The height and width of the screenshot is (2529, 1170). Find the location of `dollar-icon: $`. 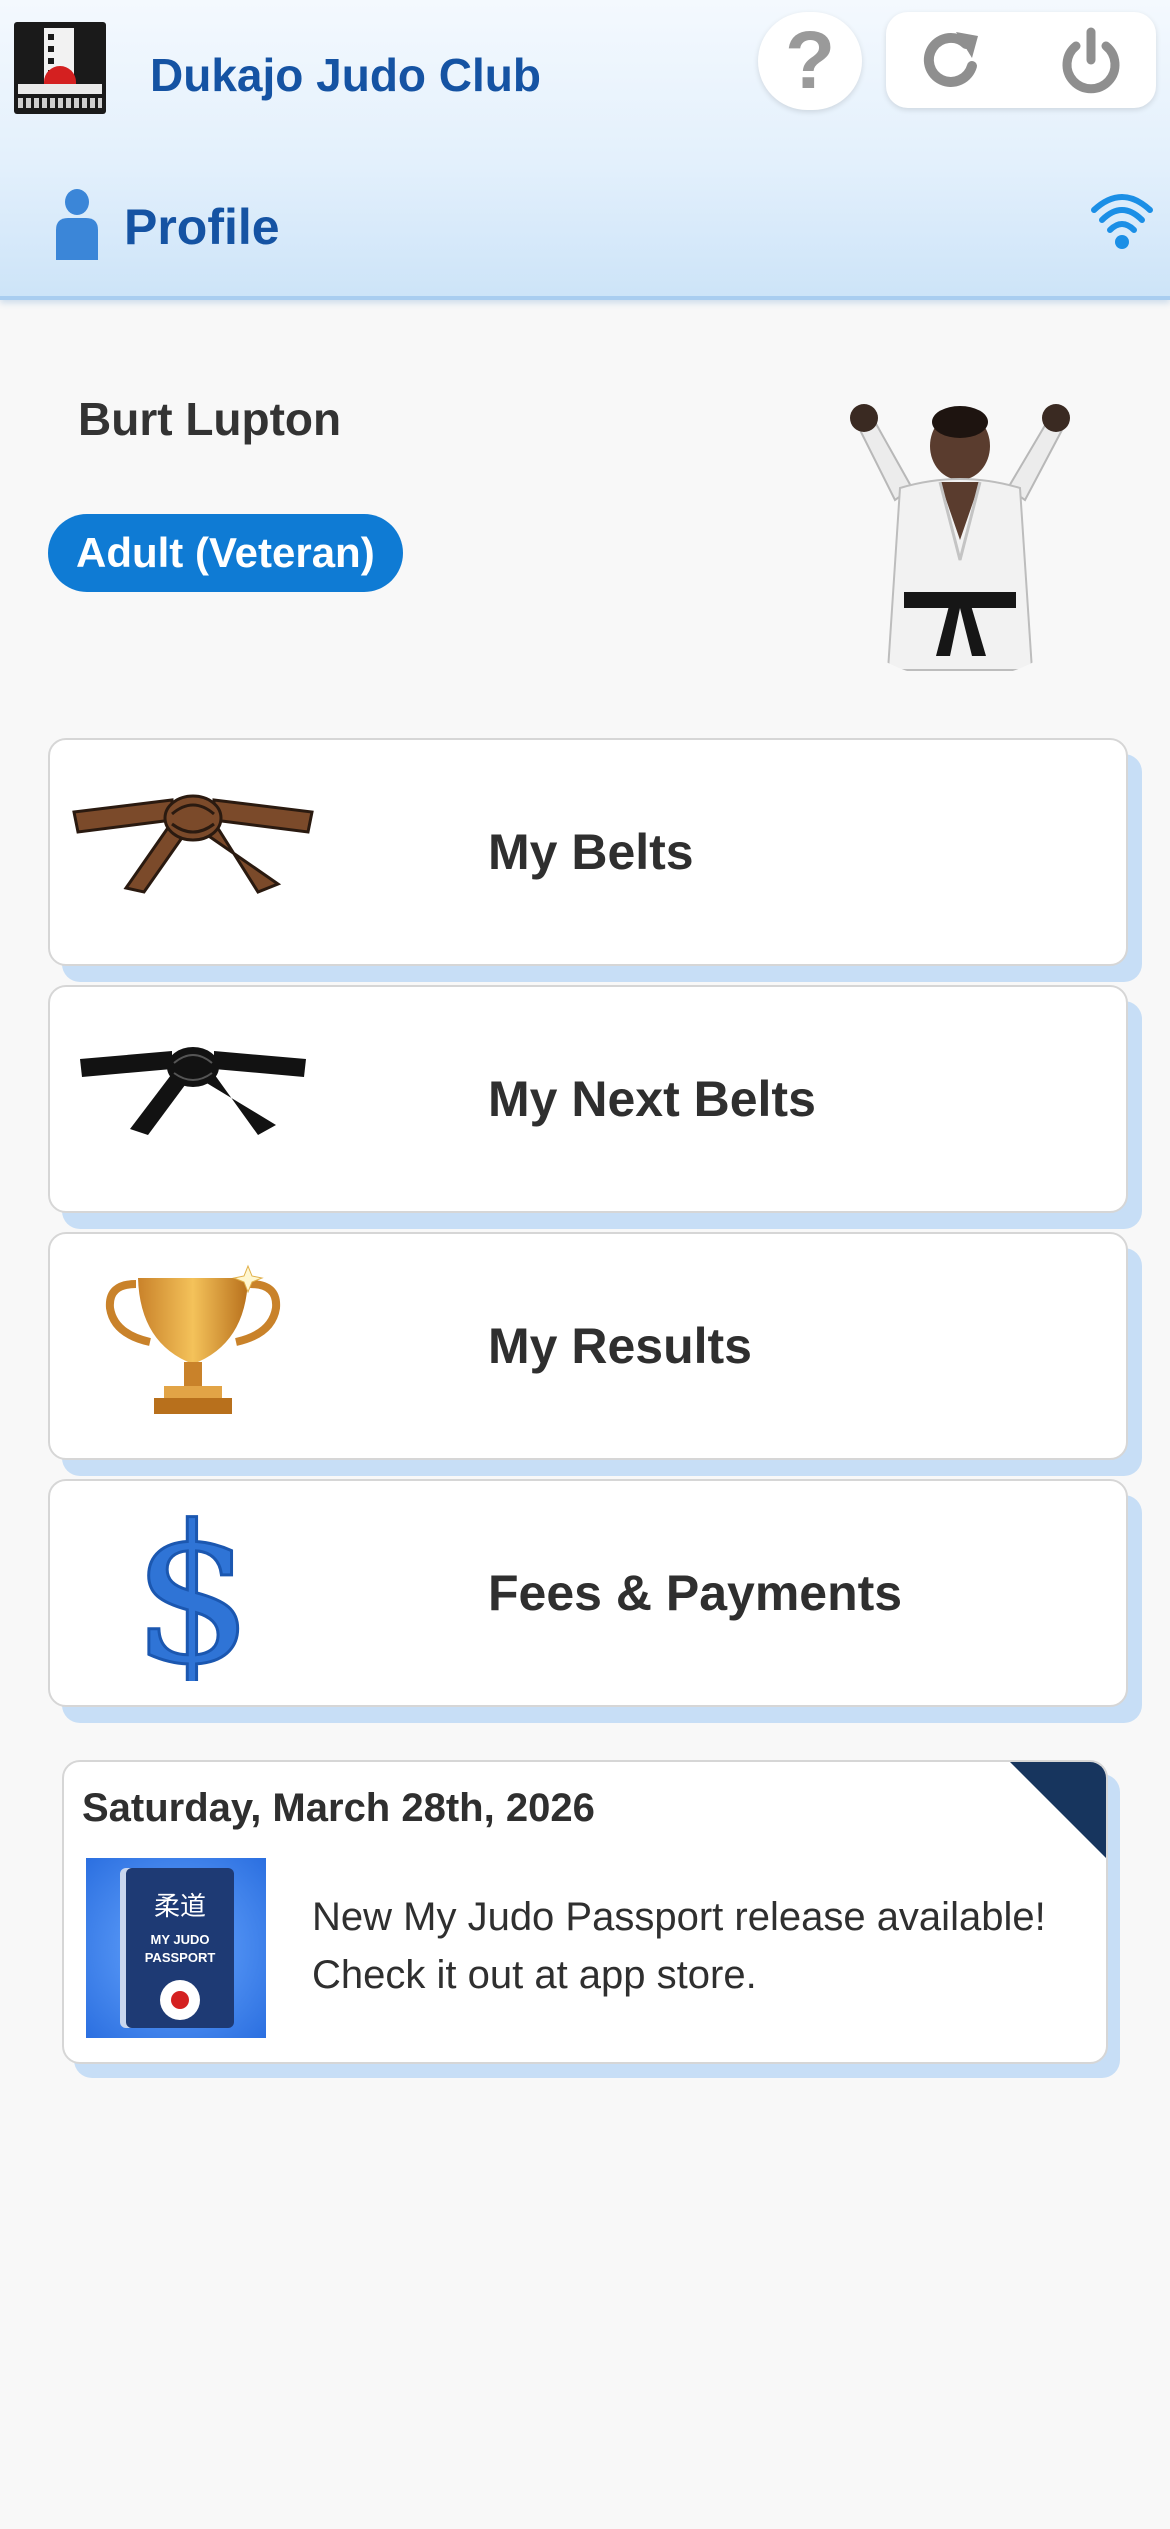

dollar-icon: $ is located at coordinates (193, 1596).